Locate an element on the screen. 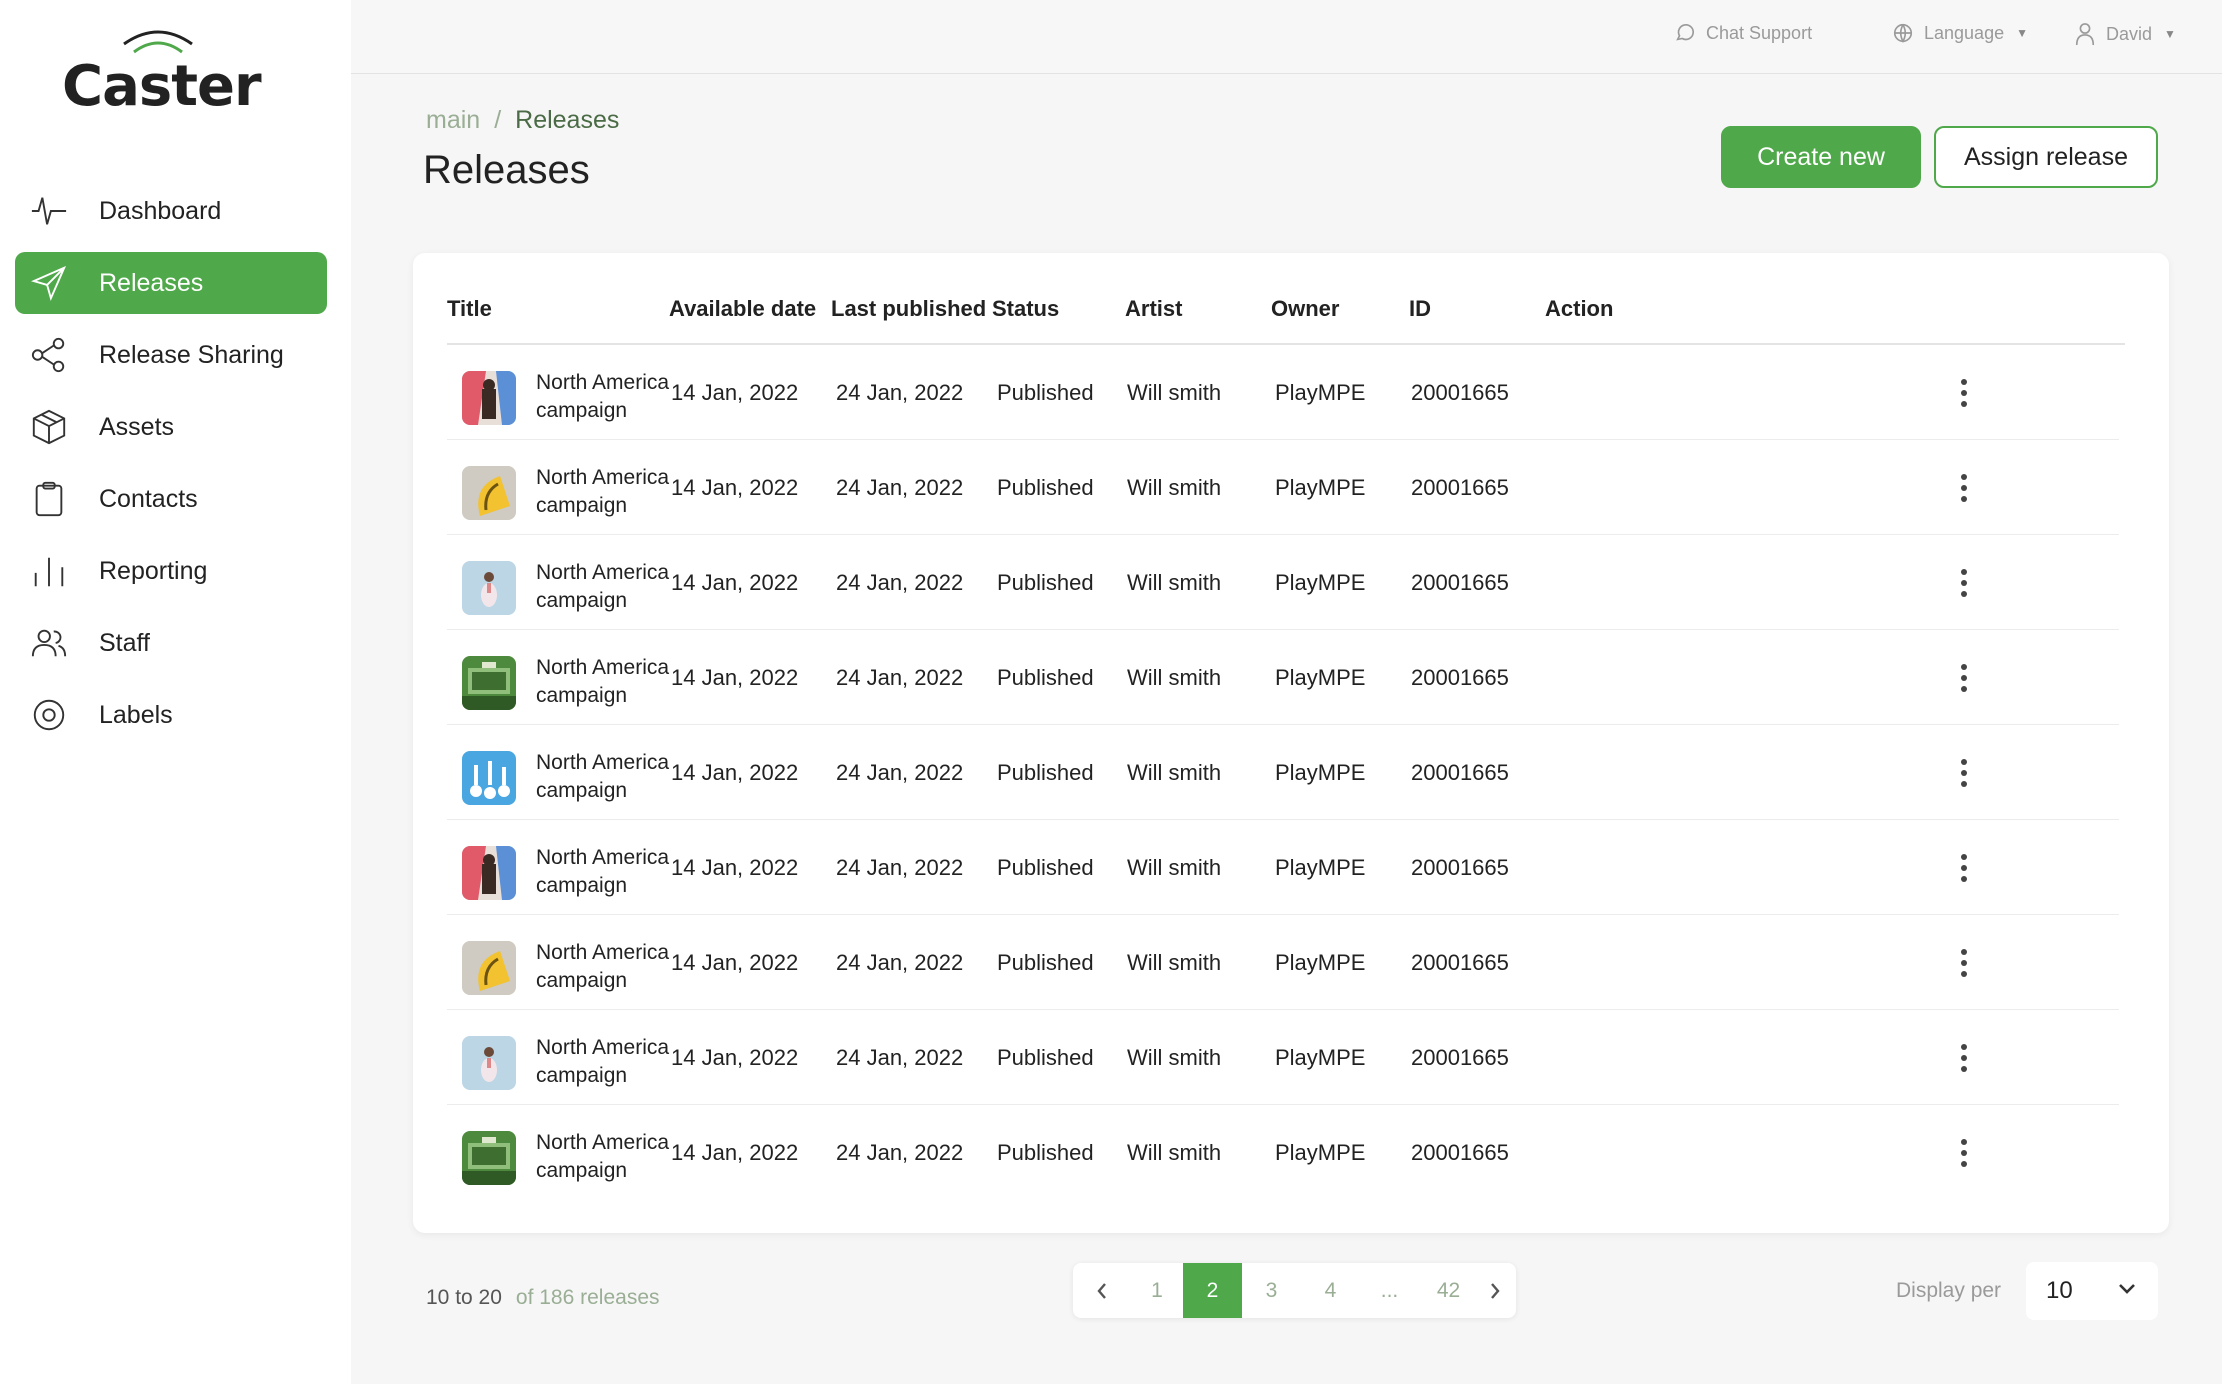  page-button-42: 42 is located at coordinates (1448, 1290).